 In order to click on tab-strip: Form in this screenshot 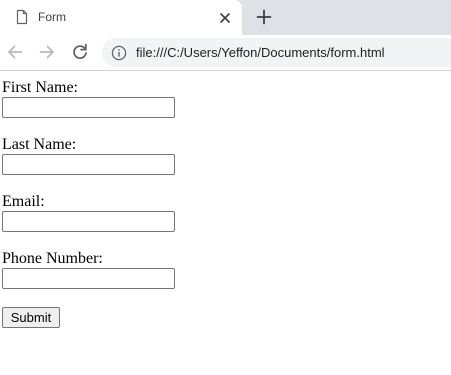, I will do `click(225, 17)`.